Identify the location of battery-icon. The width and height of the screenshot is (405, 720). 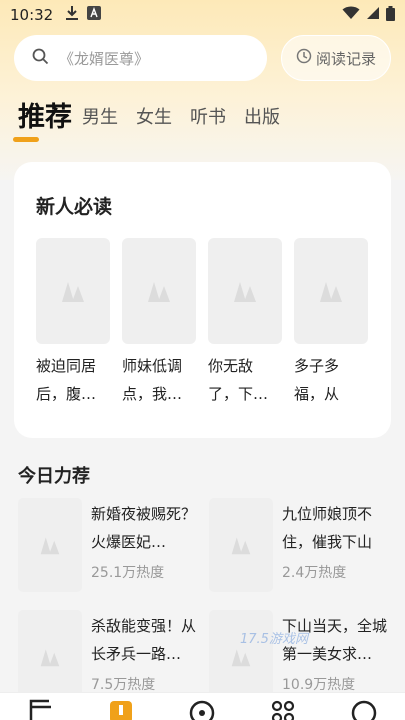
(390, 15).